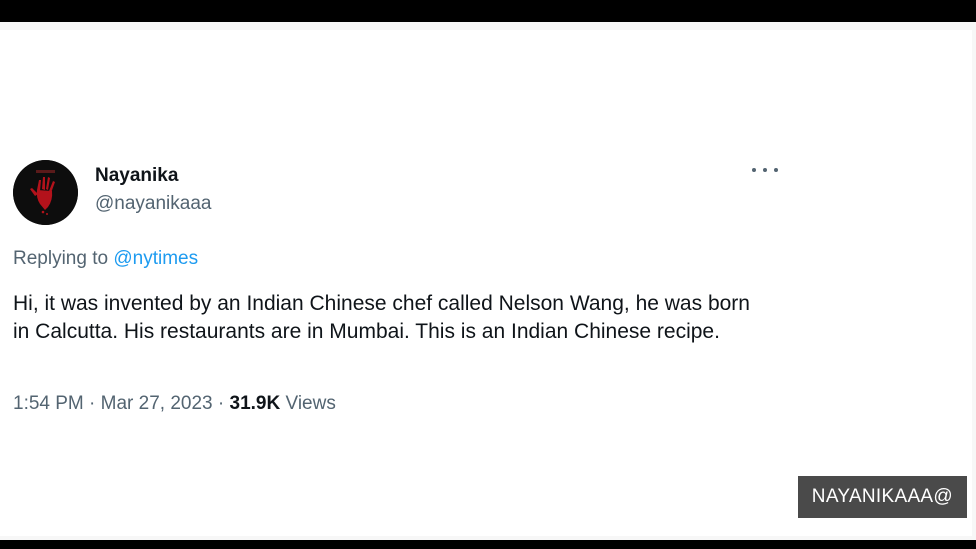 The image size is (976, 549). I want to click on red-hand-icon, so click(45, 192).